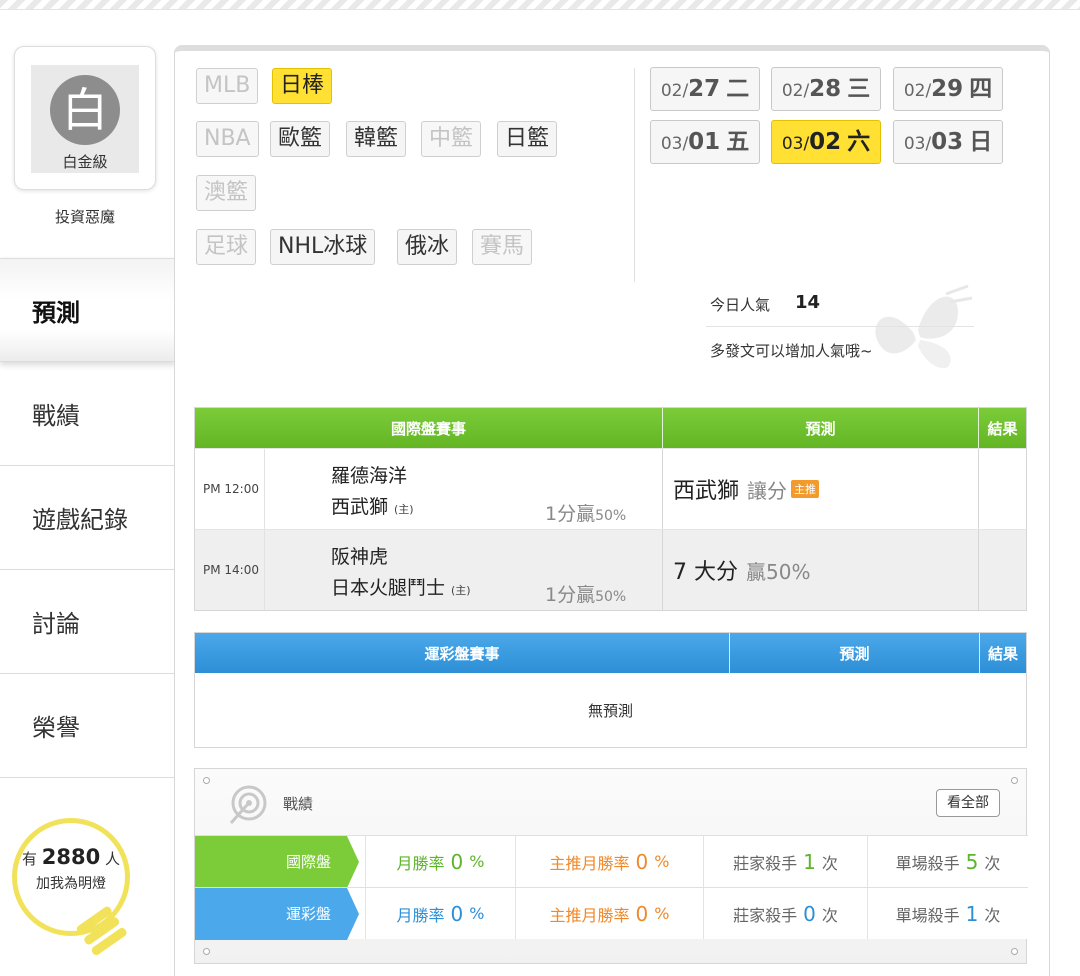 Image resolution: width=1080 pixels, height=976 pixels. Describe the element at coordinates (226, 193) in the screenshot. I see `sport-tag-aus-basketball: 澳籃` at that location.